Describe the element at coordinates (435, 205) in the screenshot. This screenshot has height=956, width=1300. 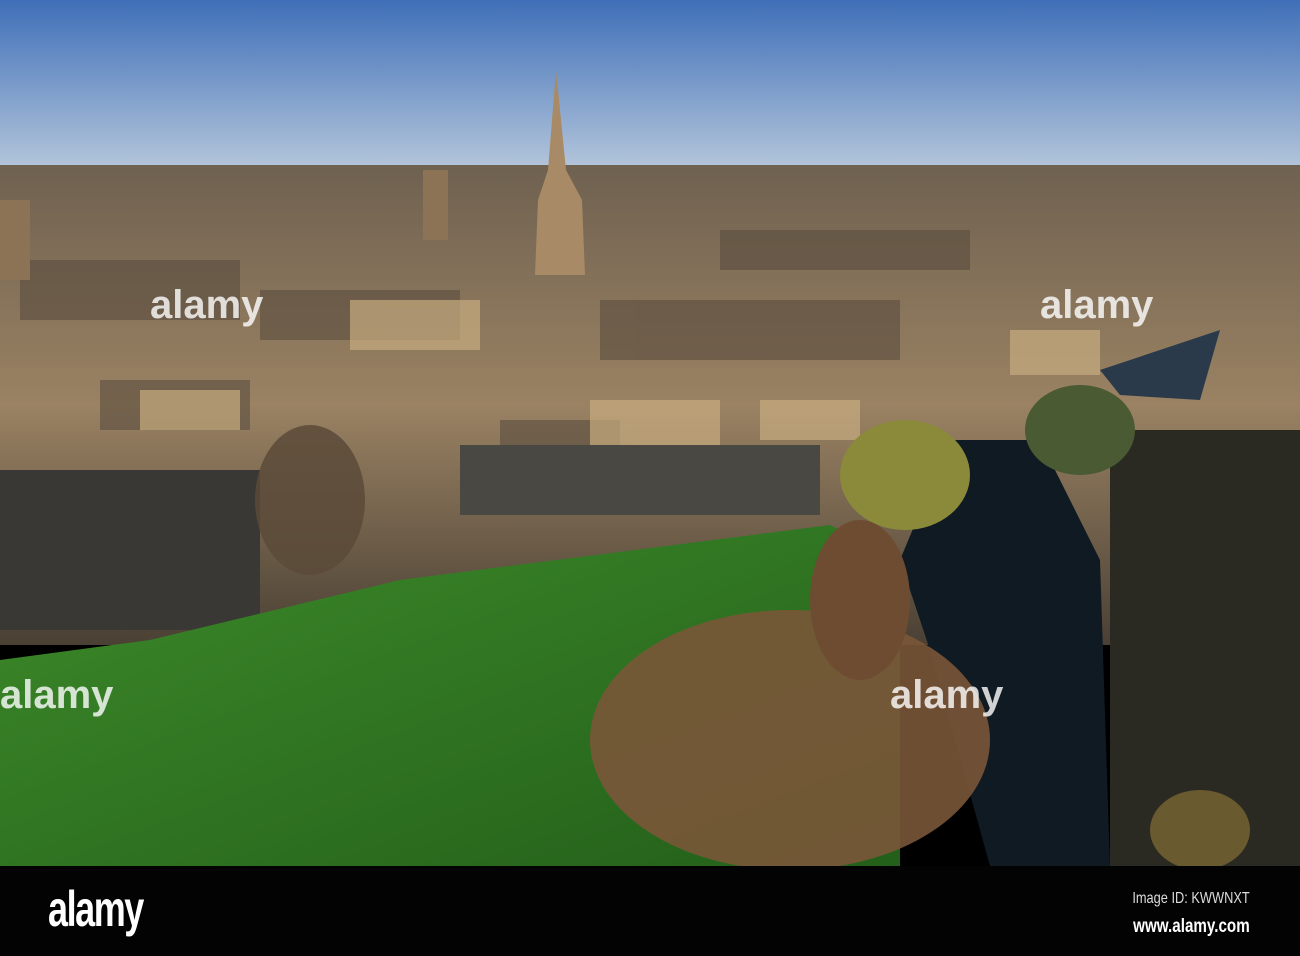
I see `church-tower` at that location.